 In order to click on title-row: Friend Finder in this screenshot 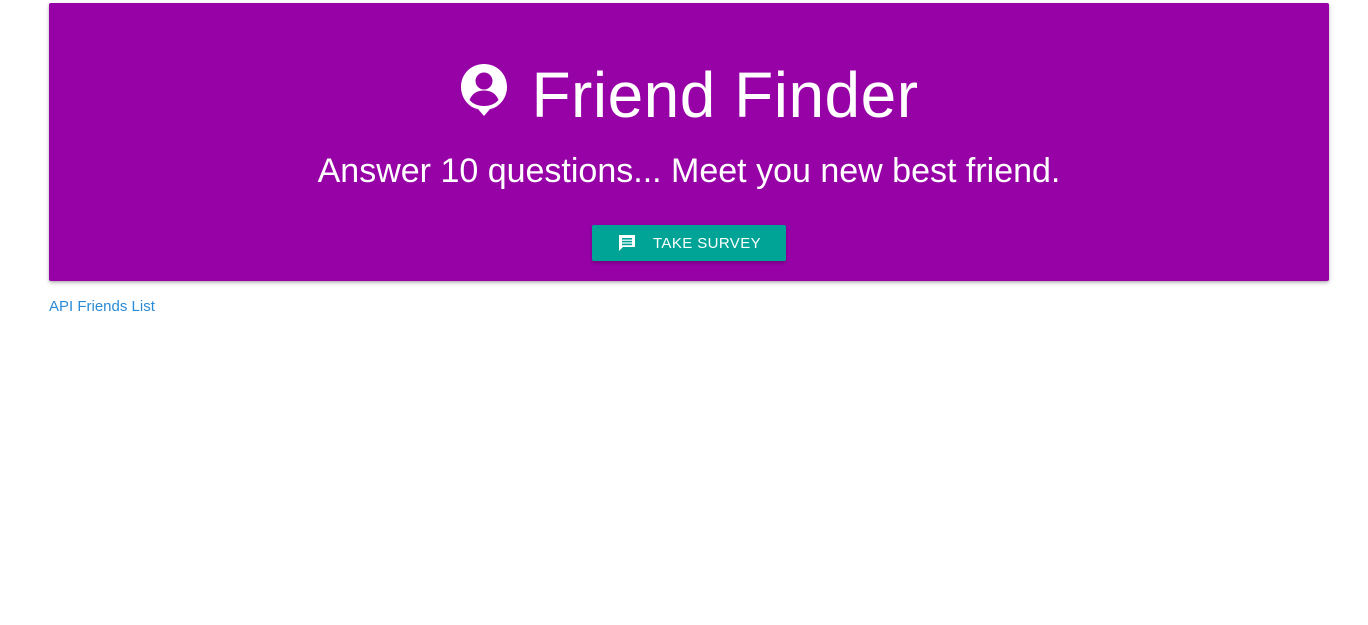, I will do `click(689, 95)`.